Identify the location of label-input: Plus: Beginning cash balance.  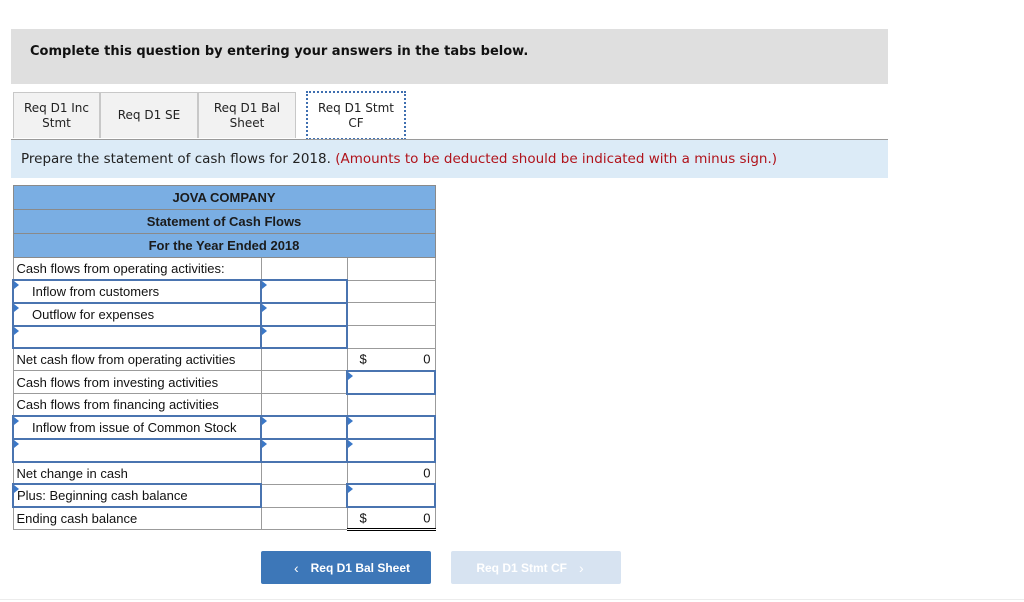
(137, 496).